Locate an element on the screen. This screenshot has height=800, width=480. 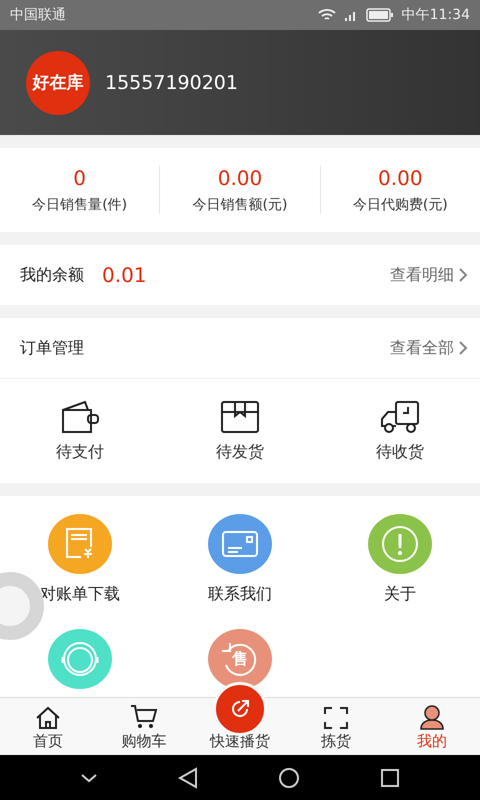
tab: 拣货 is located at coordinates (336, 726).